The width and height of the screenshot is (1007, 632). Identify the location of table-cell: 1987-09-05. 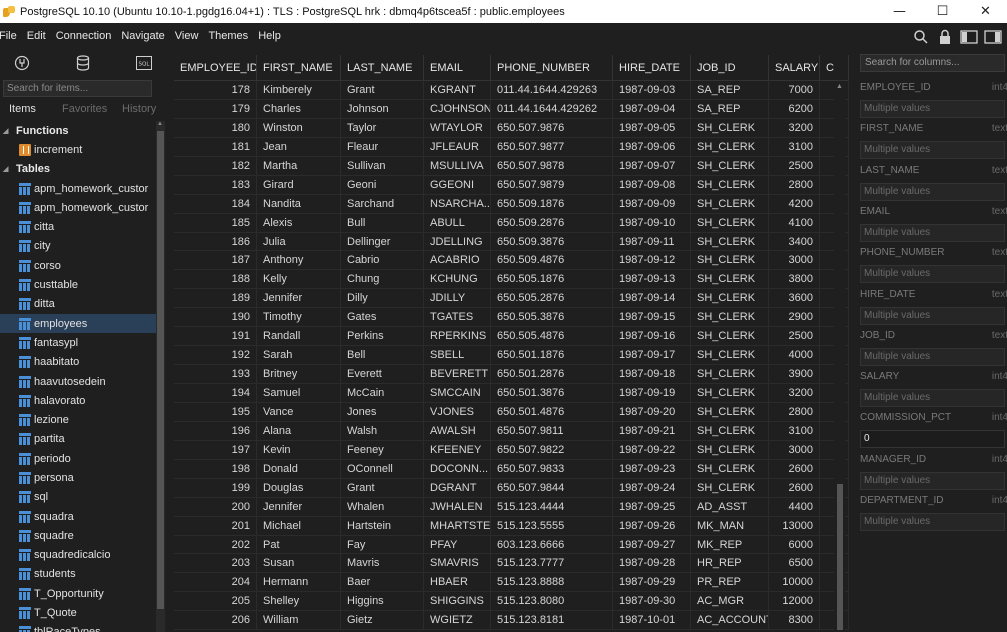
(652, 127).